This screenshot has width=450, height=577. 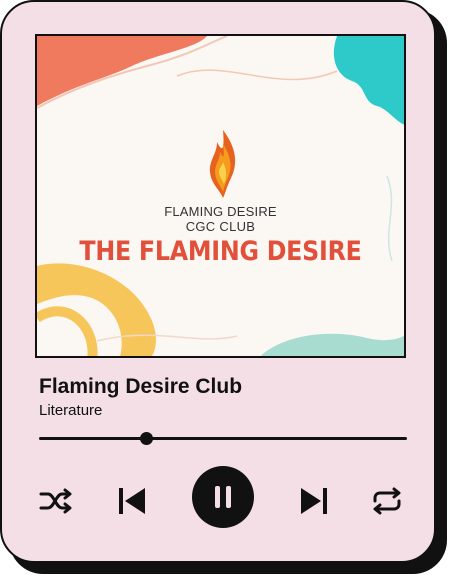 What do you see at coordinates (71, 410) in the screenshot?
I see `track-artist: Literature` at bounding box center [71, 410].